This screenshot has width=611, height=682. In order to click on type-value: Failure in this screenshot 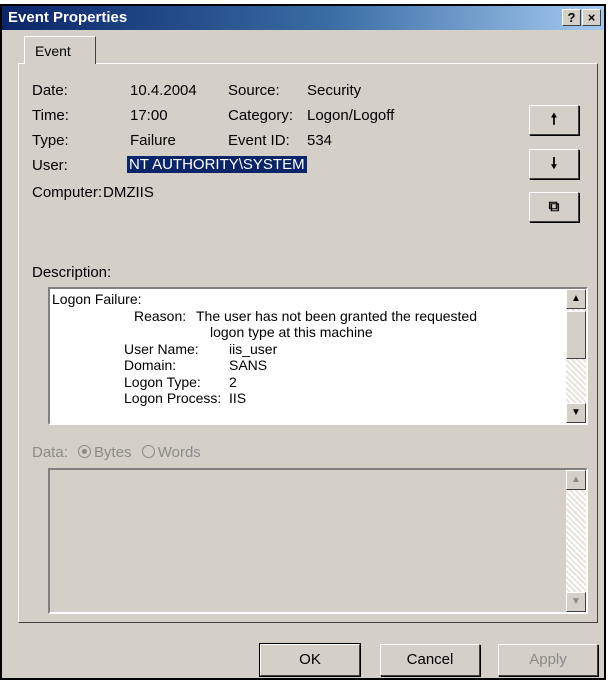, I will do `click(153, 140)`.